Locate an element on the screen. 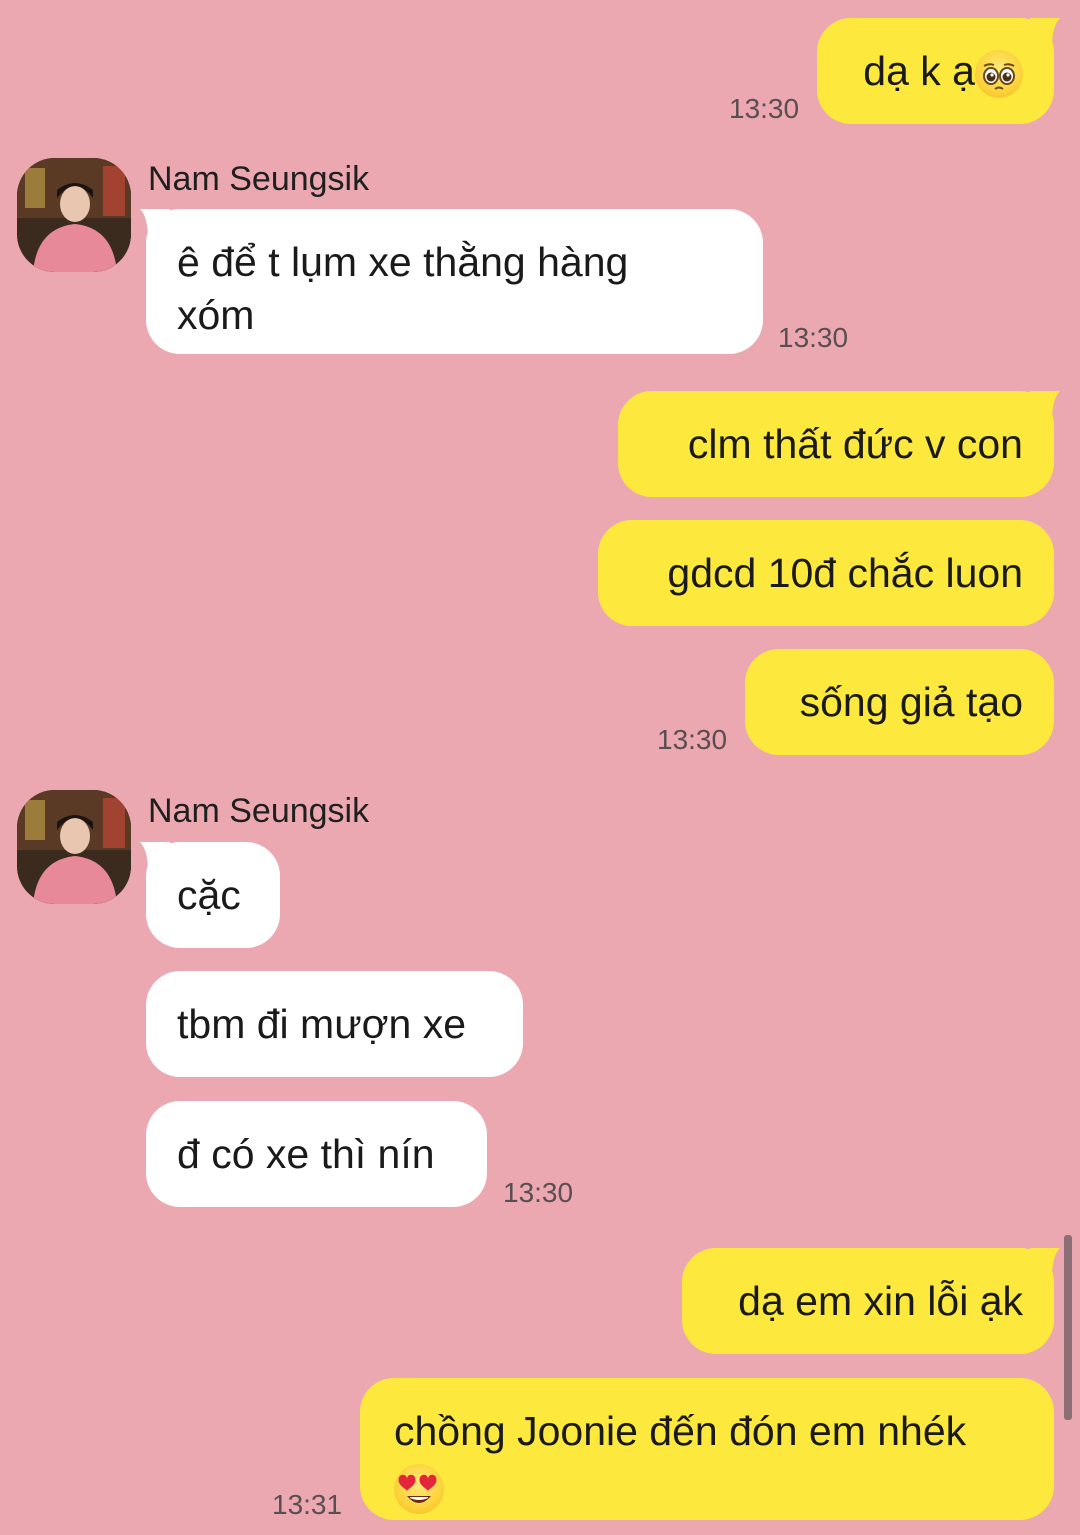  message-text-line: chồng Joonie đến đón em nhék is located at coordinates (680, 1431).